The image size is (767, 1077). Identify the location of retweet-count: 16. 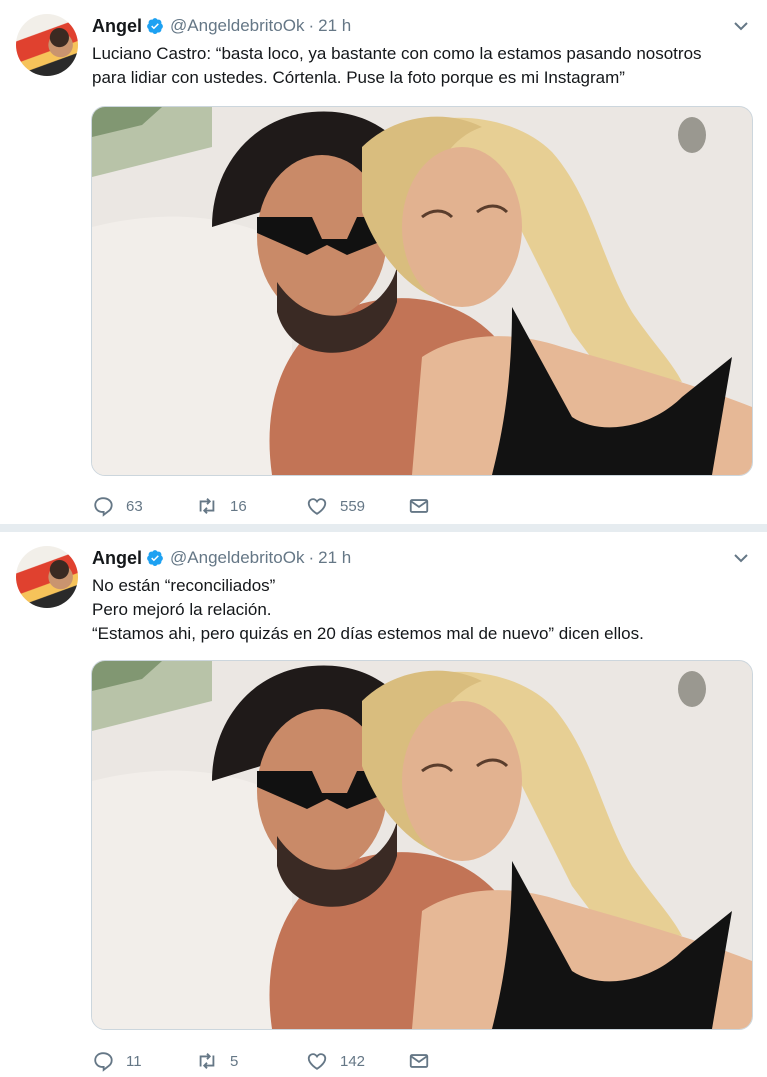
(238, 506).